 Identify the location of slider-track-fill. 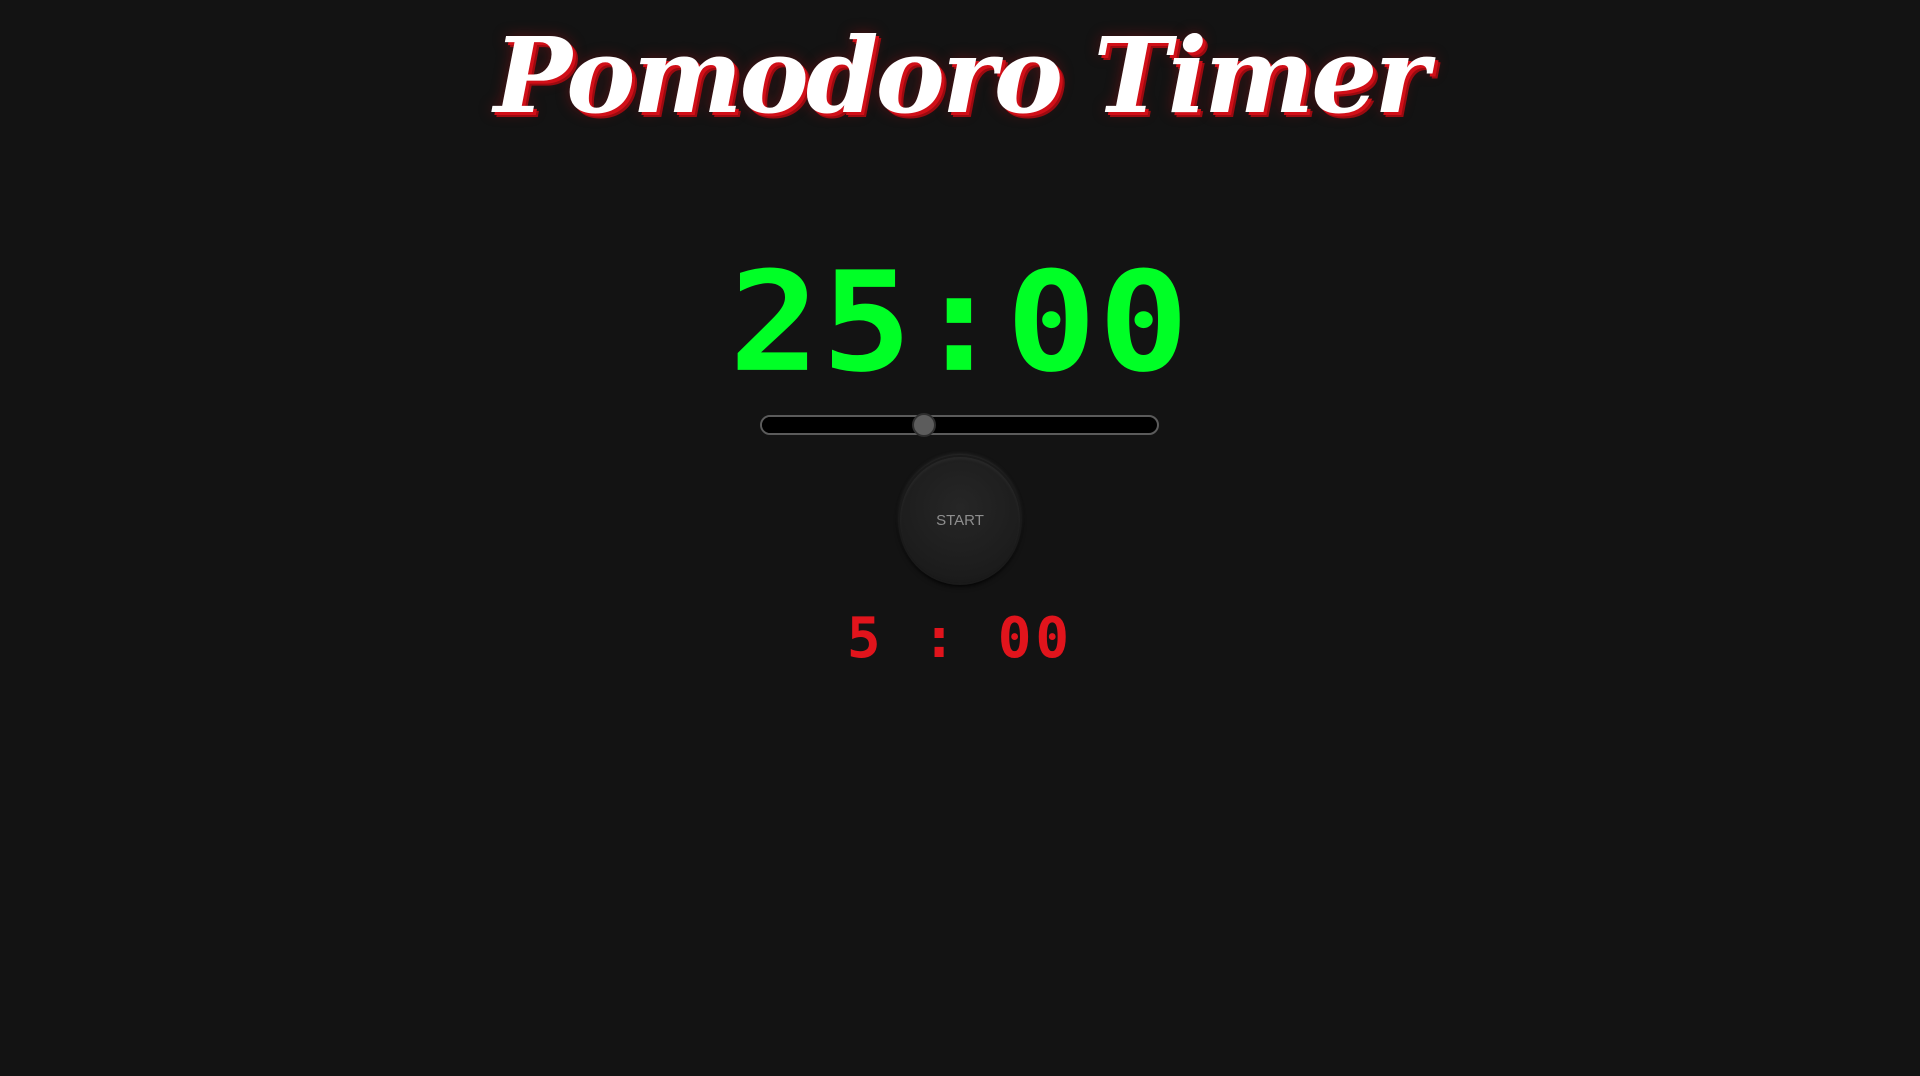
(843, 425).